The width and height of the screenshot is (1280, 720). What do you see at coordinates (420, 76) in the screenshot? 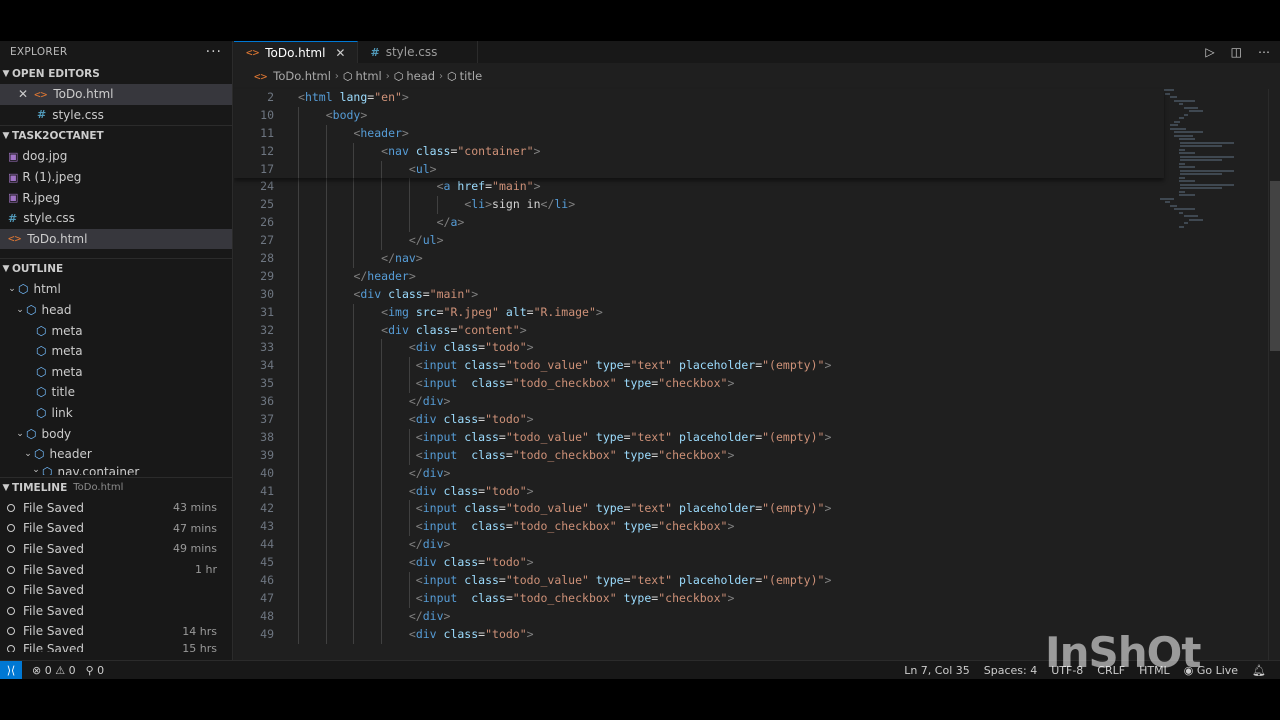
I see `breadcrumb-item: head` at bounding box center [420, 76].